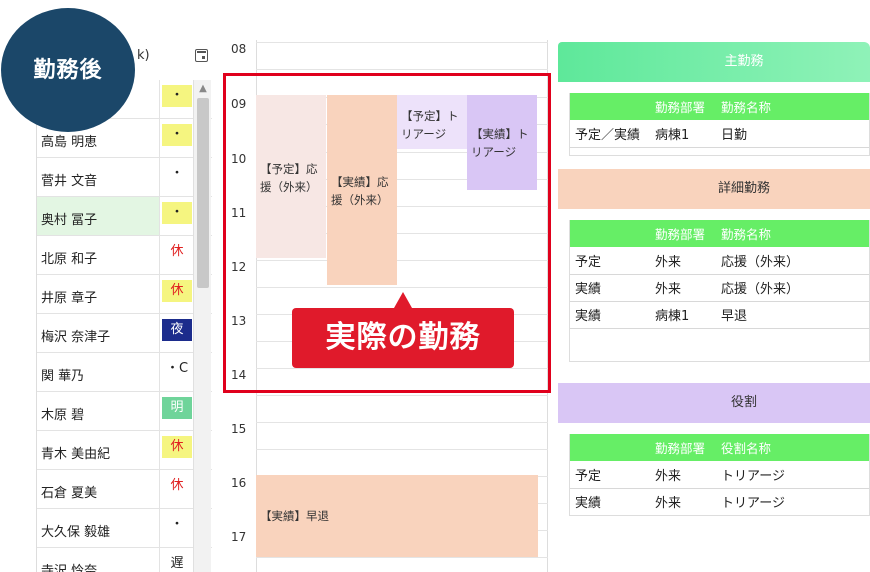 The width and height of the screenshot is (870, 572). What do you see at coordinates (124, 177) in the screenshot?
I see `staff-row: 菅井 文音 ・` at bounding box center [124, 177].